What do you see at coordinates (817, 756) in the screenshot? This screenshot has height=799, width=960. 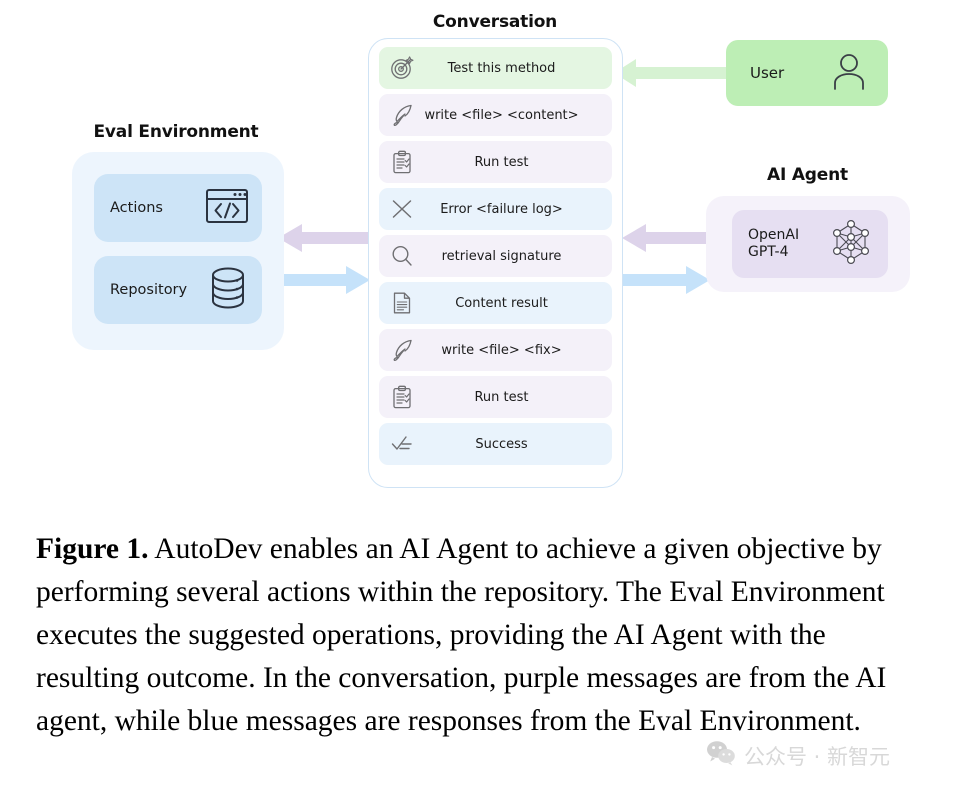 I see `watermark-text: 公众号 · 新智元` at bounding box center [817, 756].